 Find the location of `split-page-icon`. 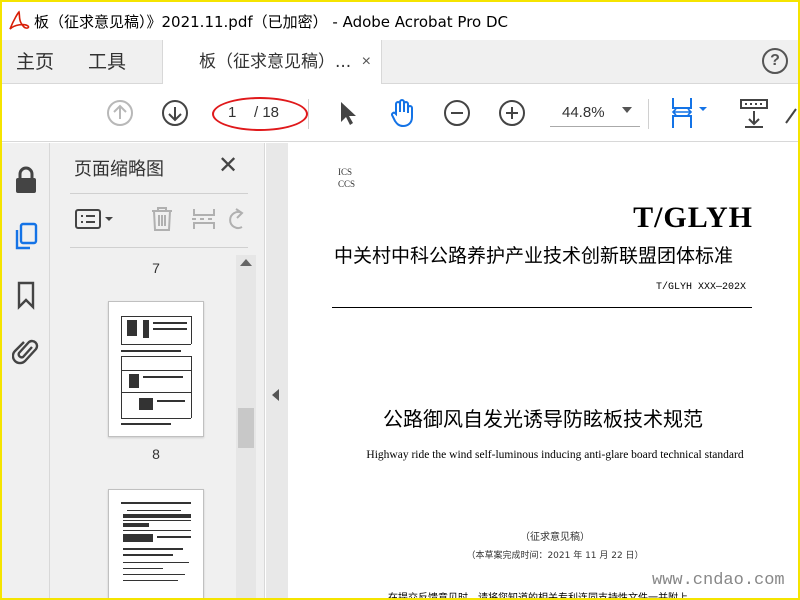

split-page-icon is located at coordinates (203, 219).